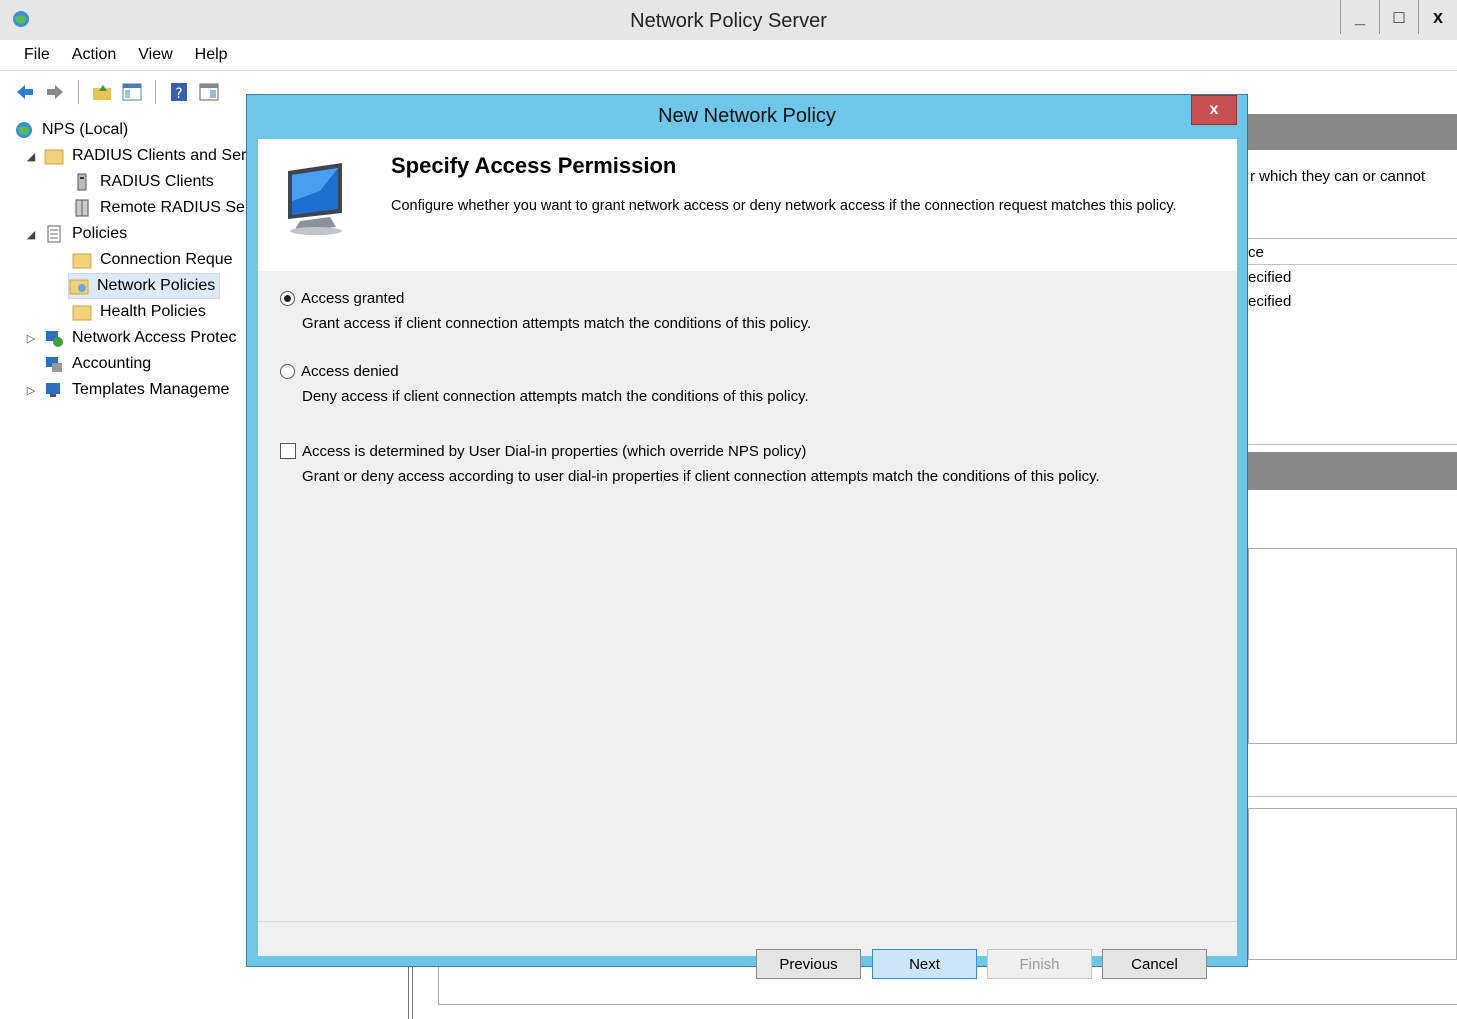 The width and height of the screenshot is (1457, 1019). Describe the element at coordinates (24, 130) in the screenshot. I see `nps-globe-icon` at that location.